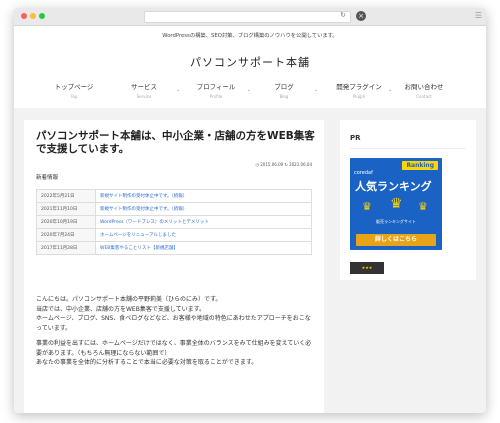 This screenshot has width=500, height=423. I want to click on nav-item-profile: プロフィール Profile, so click(216, 90).